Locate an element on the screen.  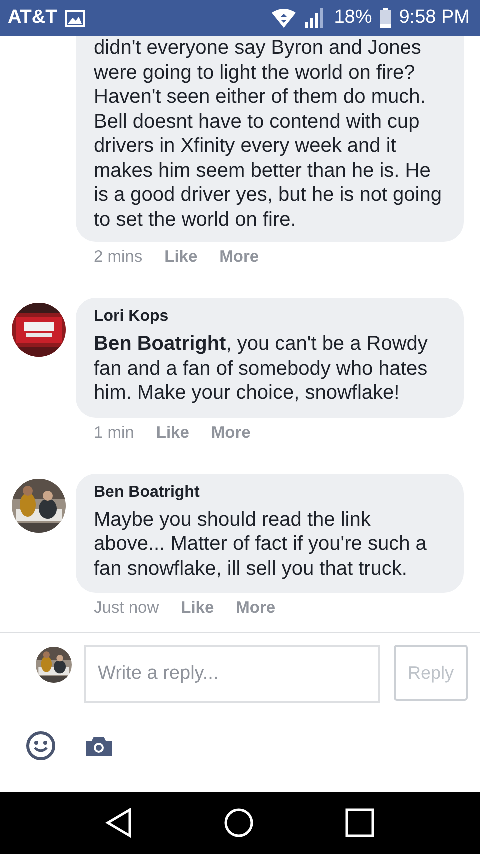
reply-button: Reply is located at coordinates (431, 673).